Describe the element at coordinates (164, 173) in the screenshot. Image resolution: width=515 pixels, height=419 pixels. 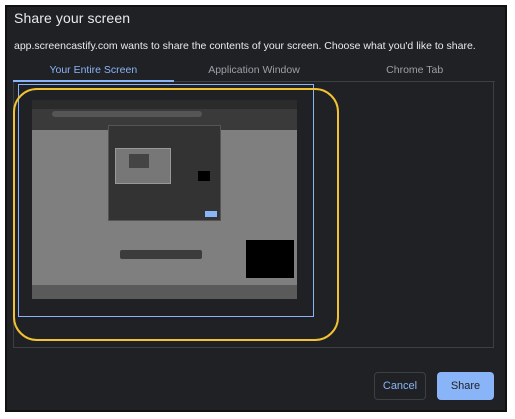
I see `thumbnail-nested-dialog` at that location.